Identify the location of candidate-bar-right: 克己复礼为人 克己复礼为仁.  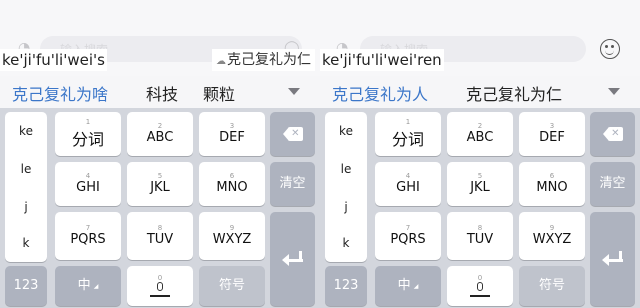
(480, 92).